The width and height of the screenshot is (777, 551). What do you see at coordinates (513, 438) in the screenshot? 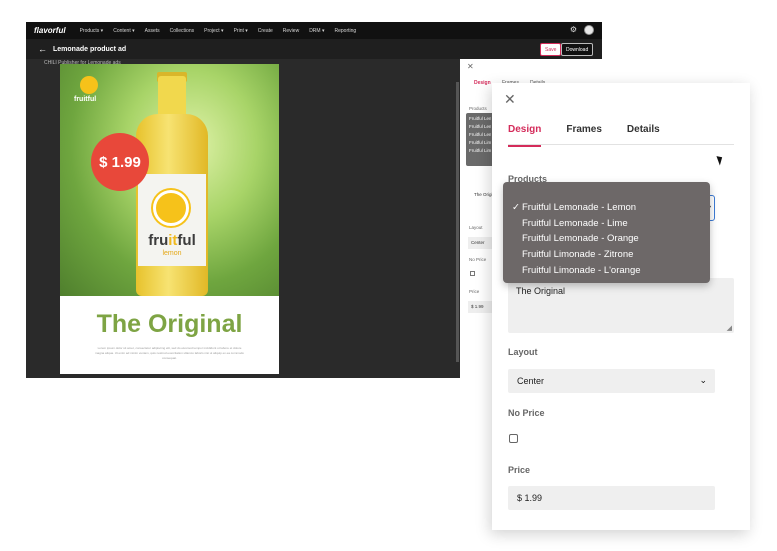
I see `noprice-checkbox` at bounding box center [513, 438].